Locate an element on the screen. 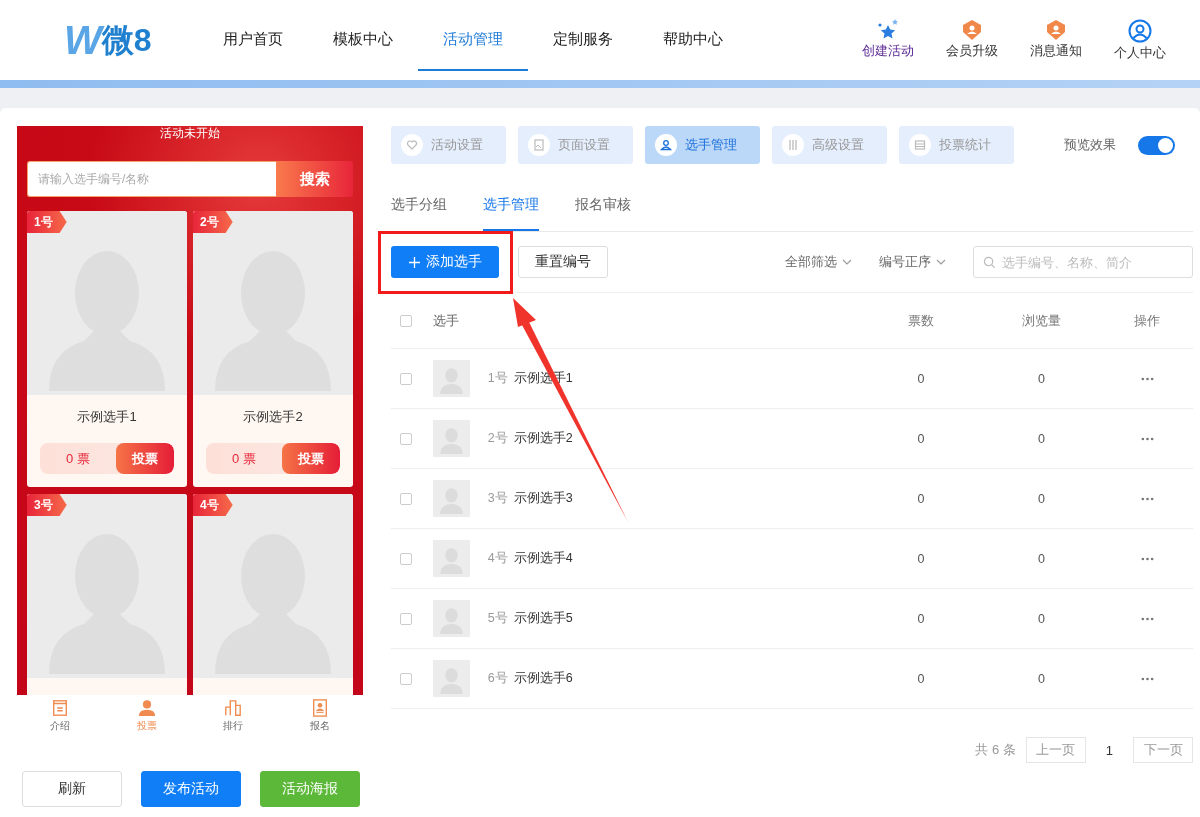  preview-toggle-label: 预览效果 is located at coordinates (1090, 145).